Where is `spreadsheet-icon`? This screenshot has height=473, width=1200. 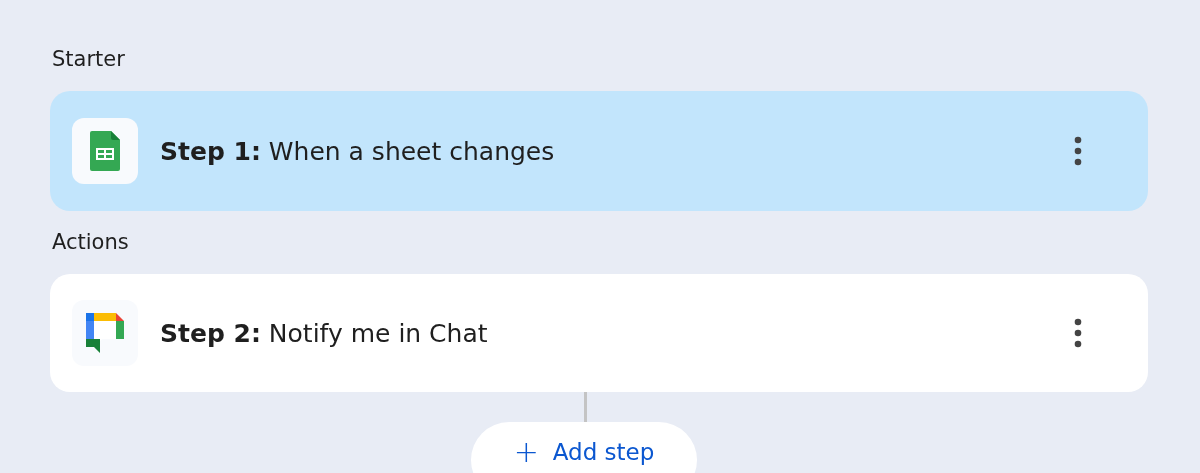
spreadsheet-icon is located at coordinates (105, 151).